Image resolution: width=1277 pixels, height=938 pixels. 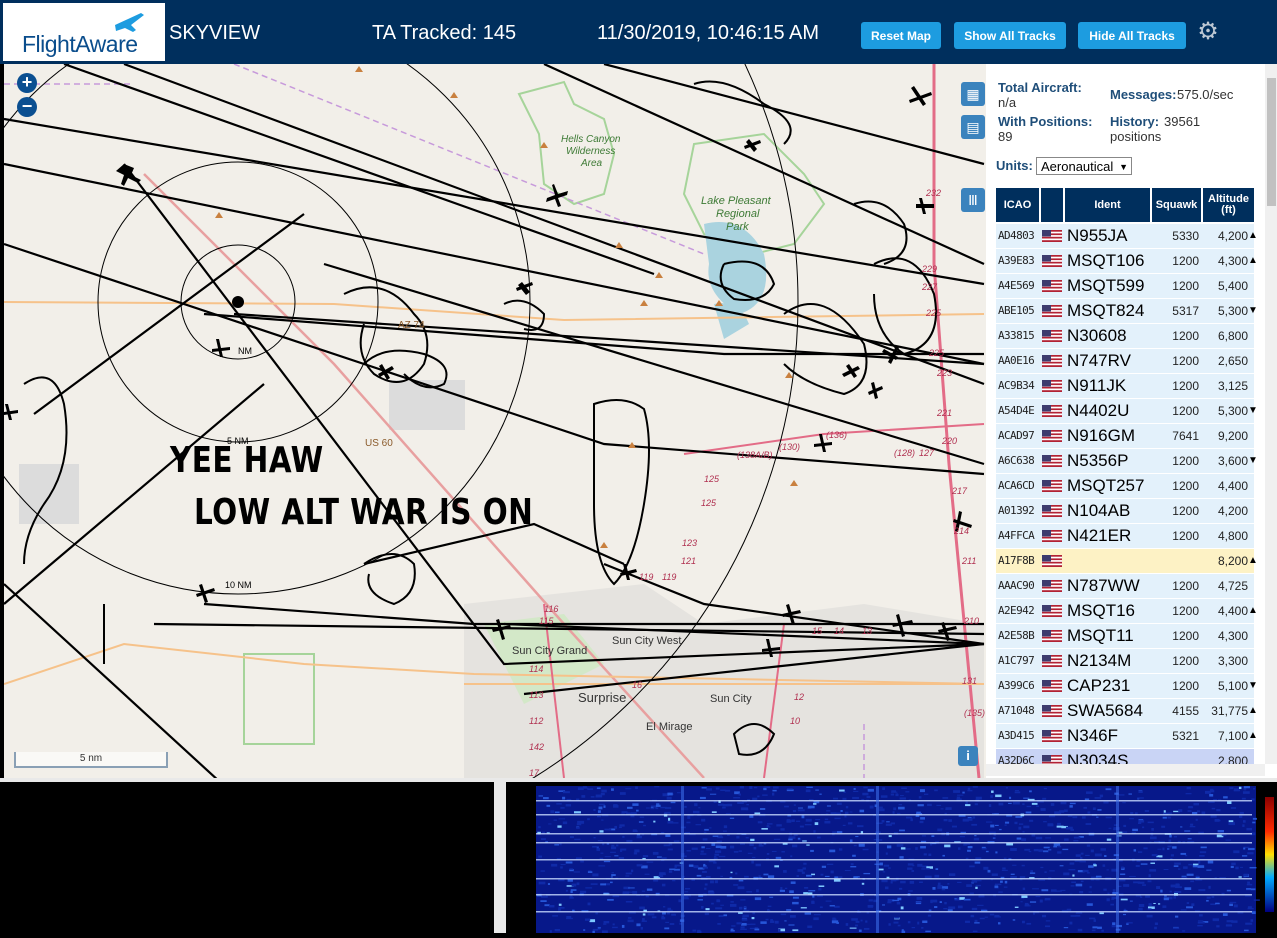 I want to click on info-icon: i, so click(x=968, y=756).